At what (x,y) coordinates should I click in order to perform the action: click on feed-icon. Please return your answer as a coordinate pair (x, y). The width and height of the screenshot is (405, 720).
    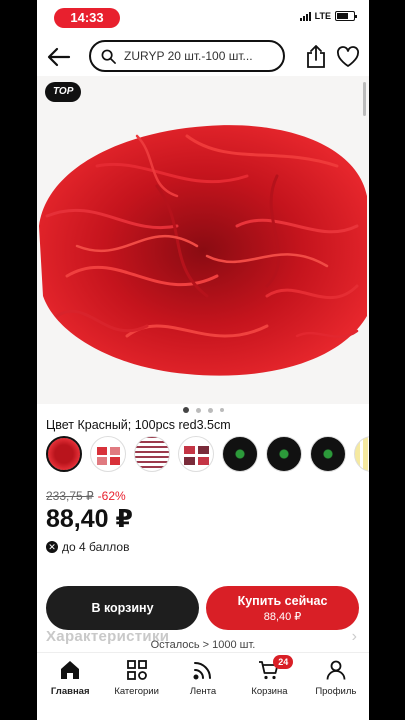
    Looking at the image, I should click on (202, 671).